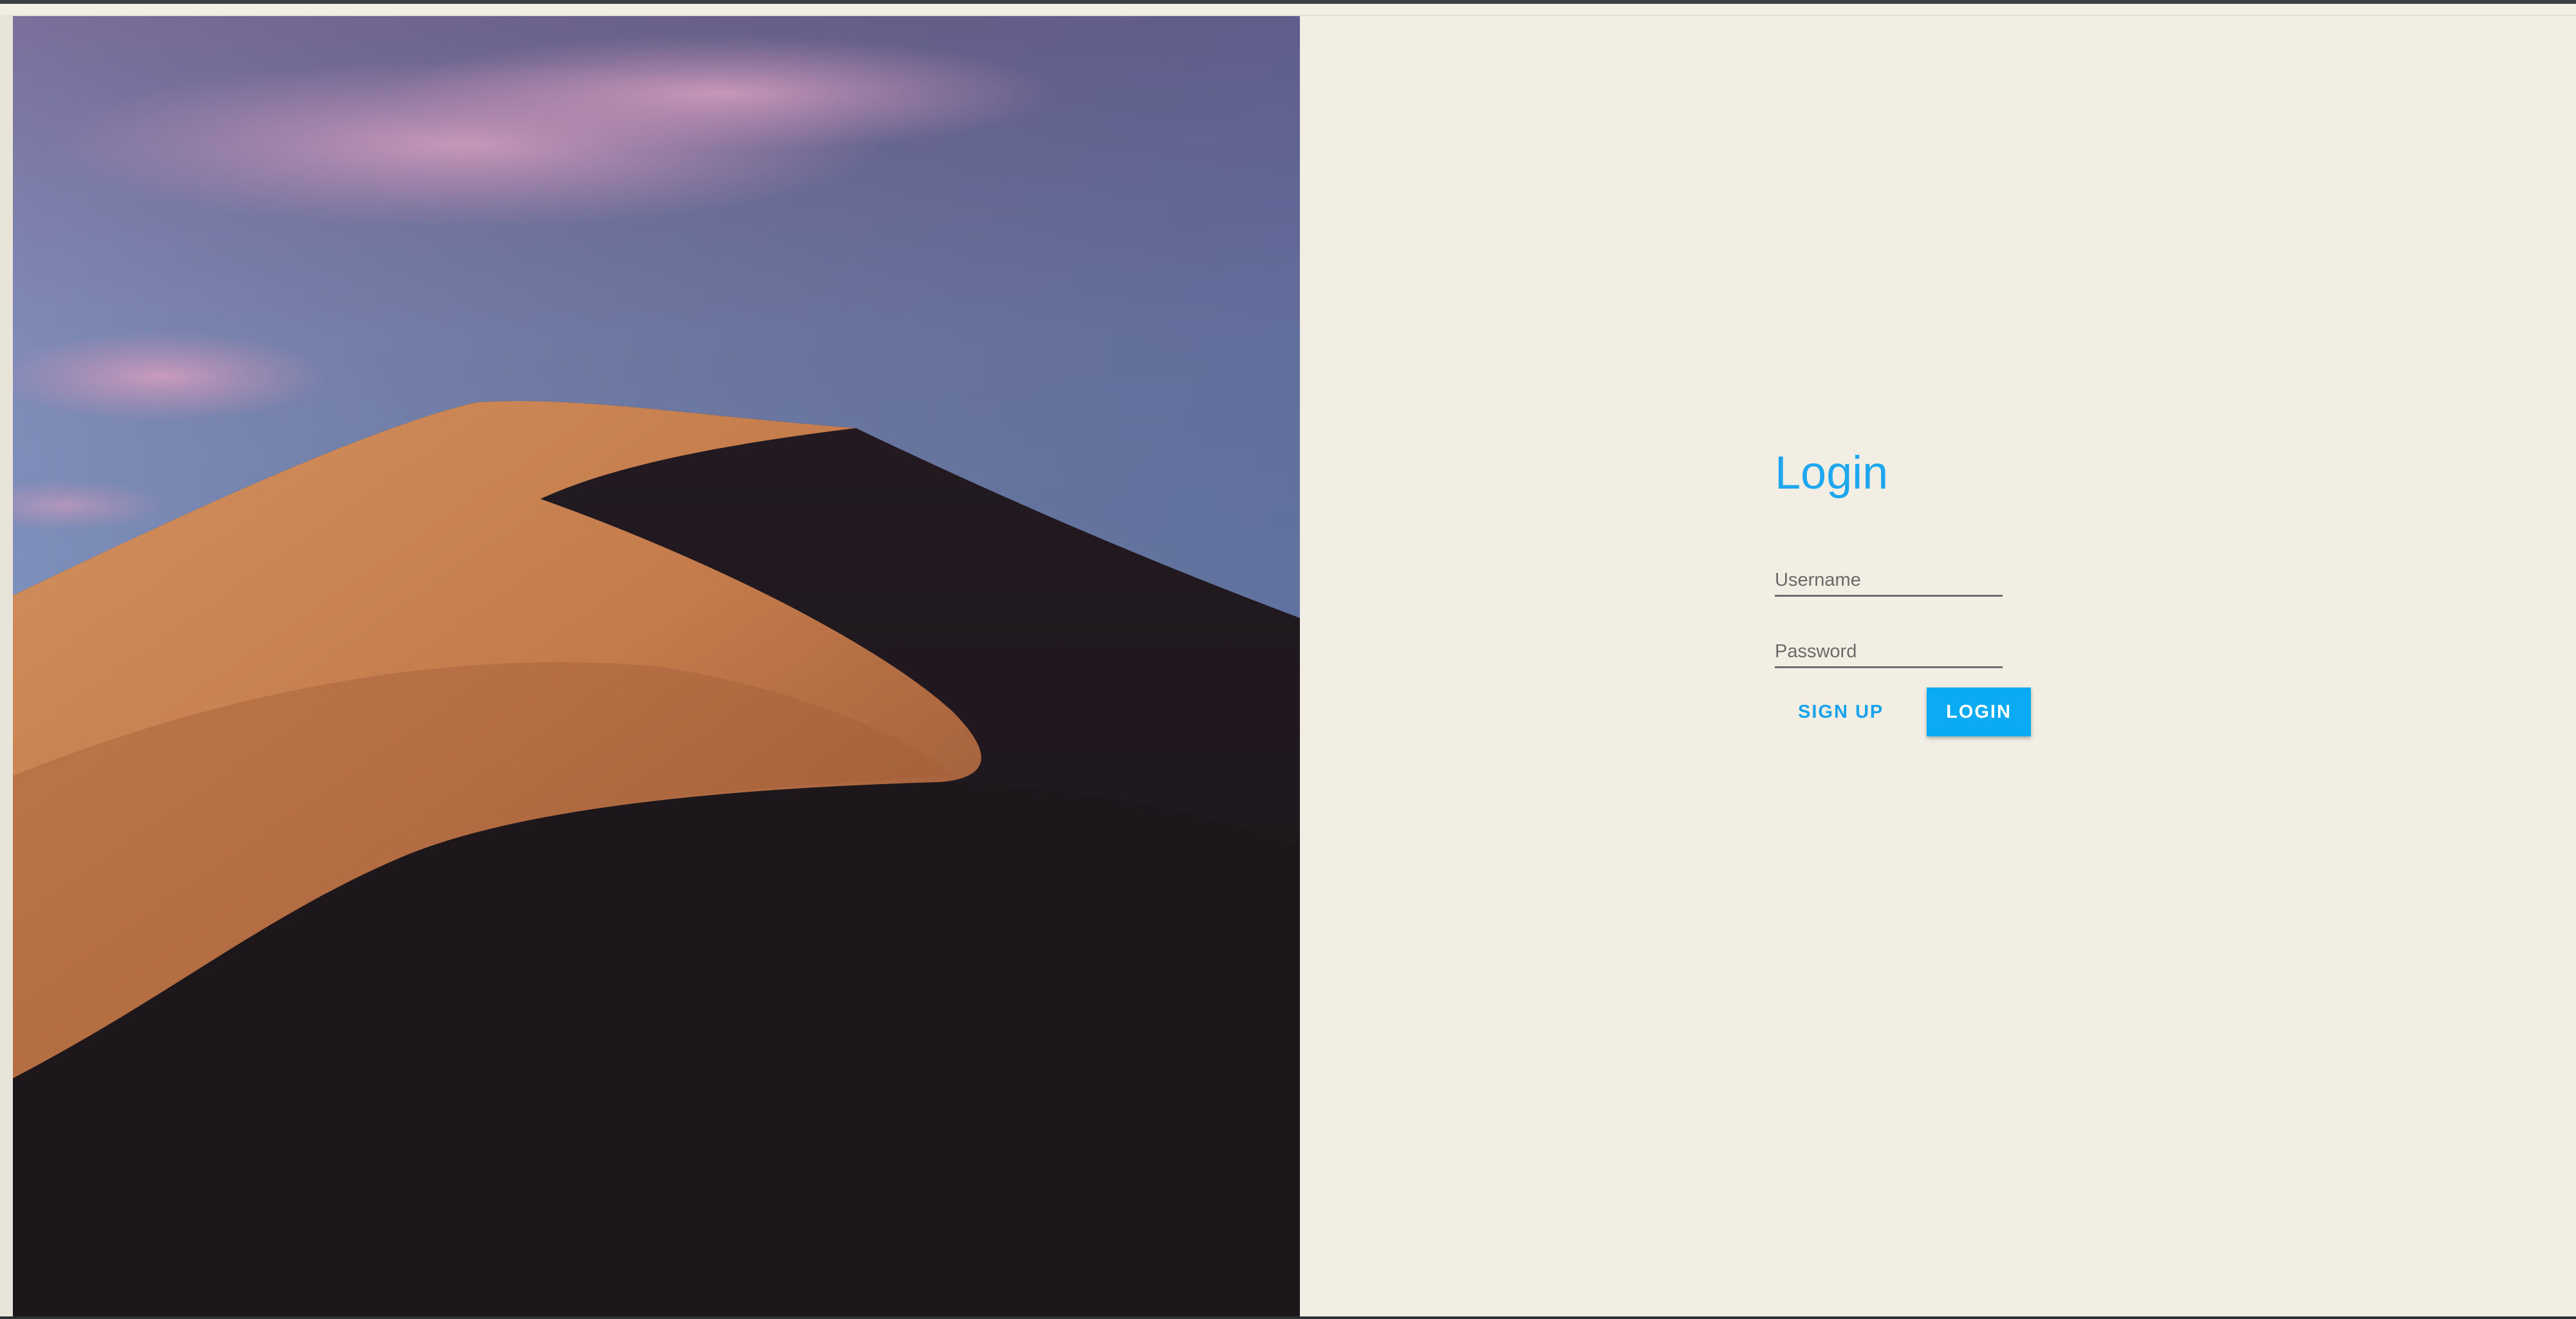 This screenshot has height=1319, width=2576. I want to click on username-input, so click(1887, 580).